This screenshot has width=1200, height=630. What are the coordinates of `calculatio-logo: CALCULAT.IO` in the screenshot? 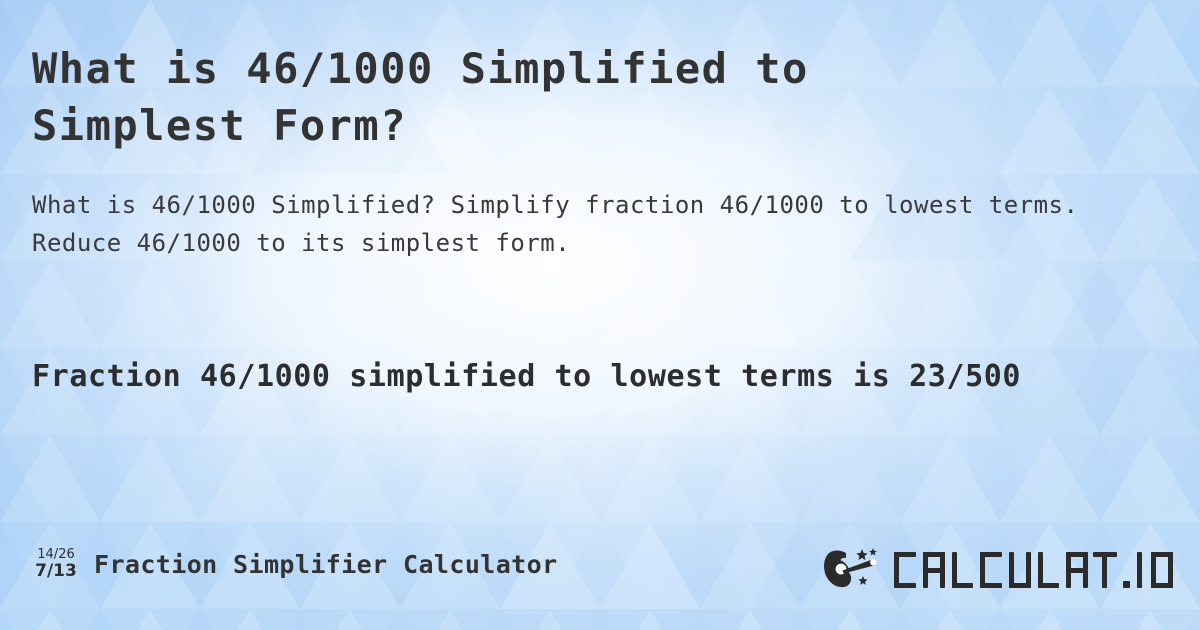 It's located at (1000, 571).